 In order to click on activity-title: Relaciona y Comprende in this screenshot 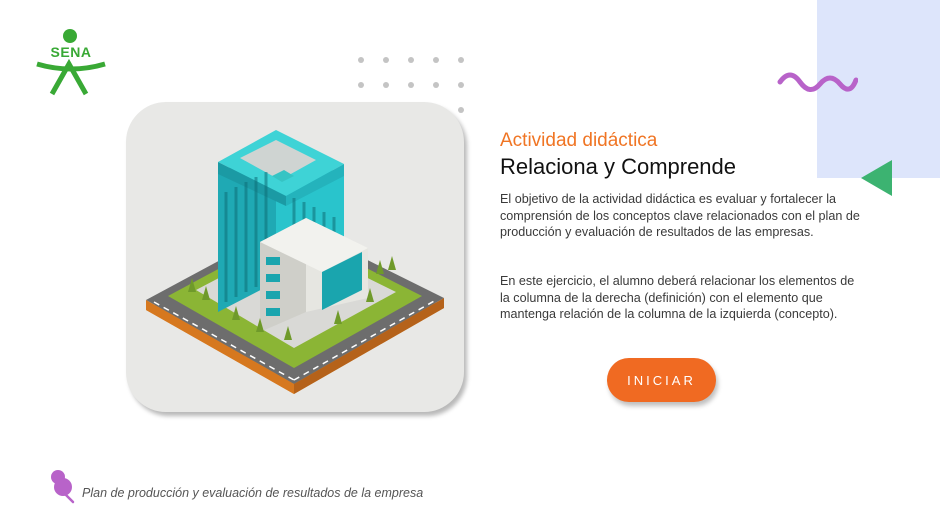, I will do `click(618, 166)`.